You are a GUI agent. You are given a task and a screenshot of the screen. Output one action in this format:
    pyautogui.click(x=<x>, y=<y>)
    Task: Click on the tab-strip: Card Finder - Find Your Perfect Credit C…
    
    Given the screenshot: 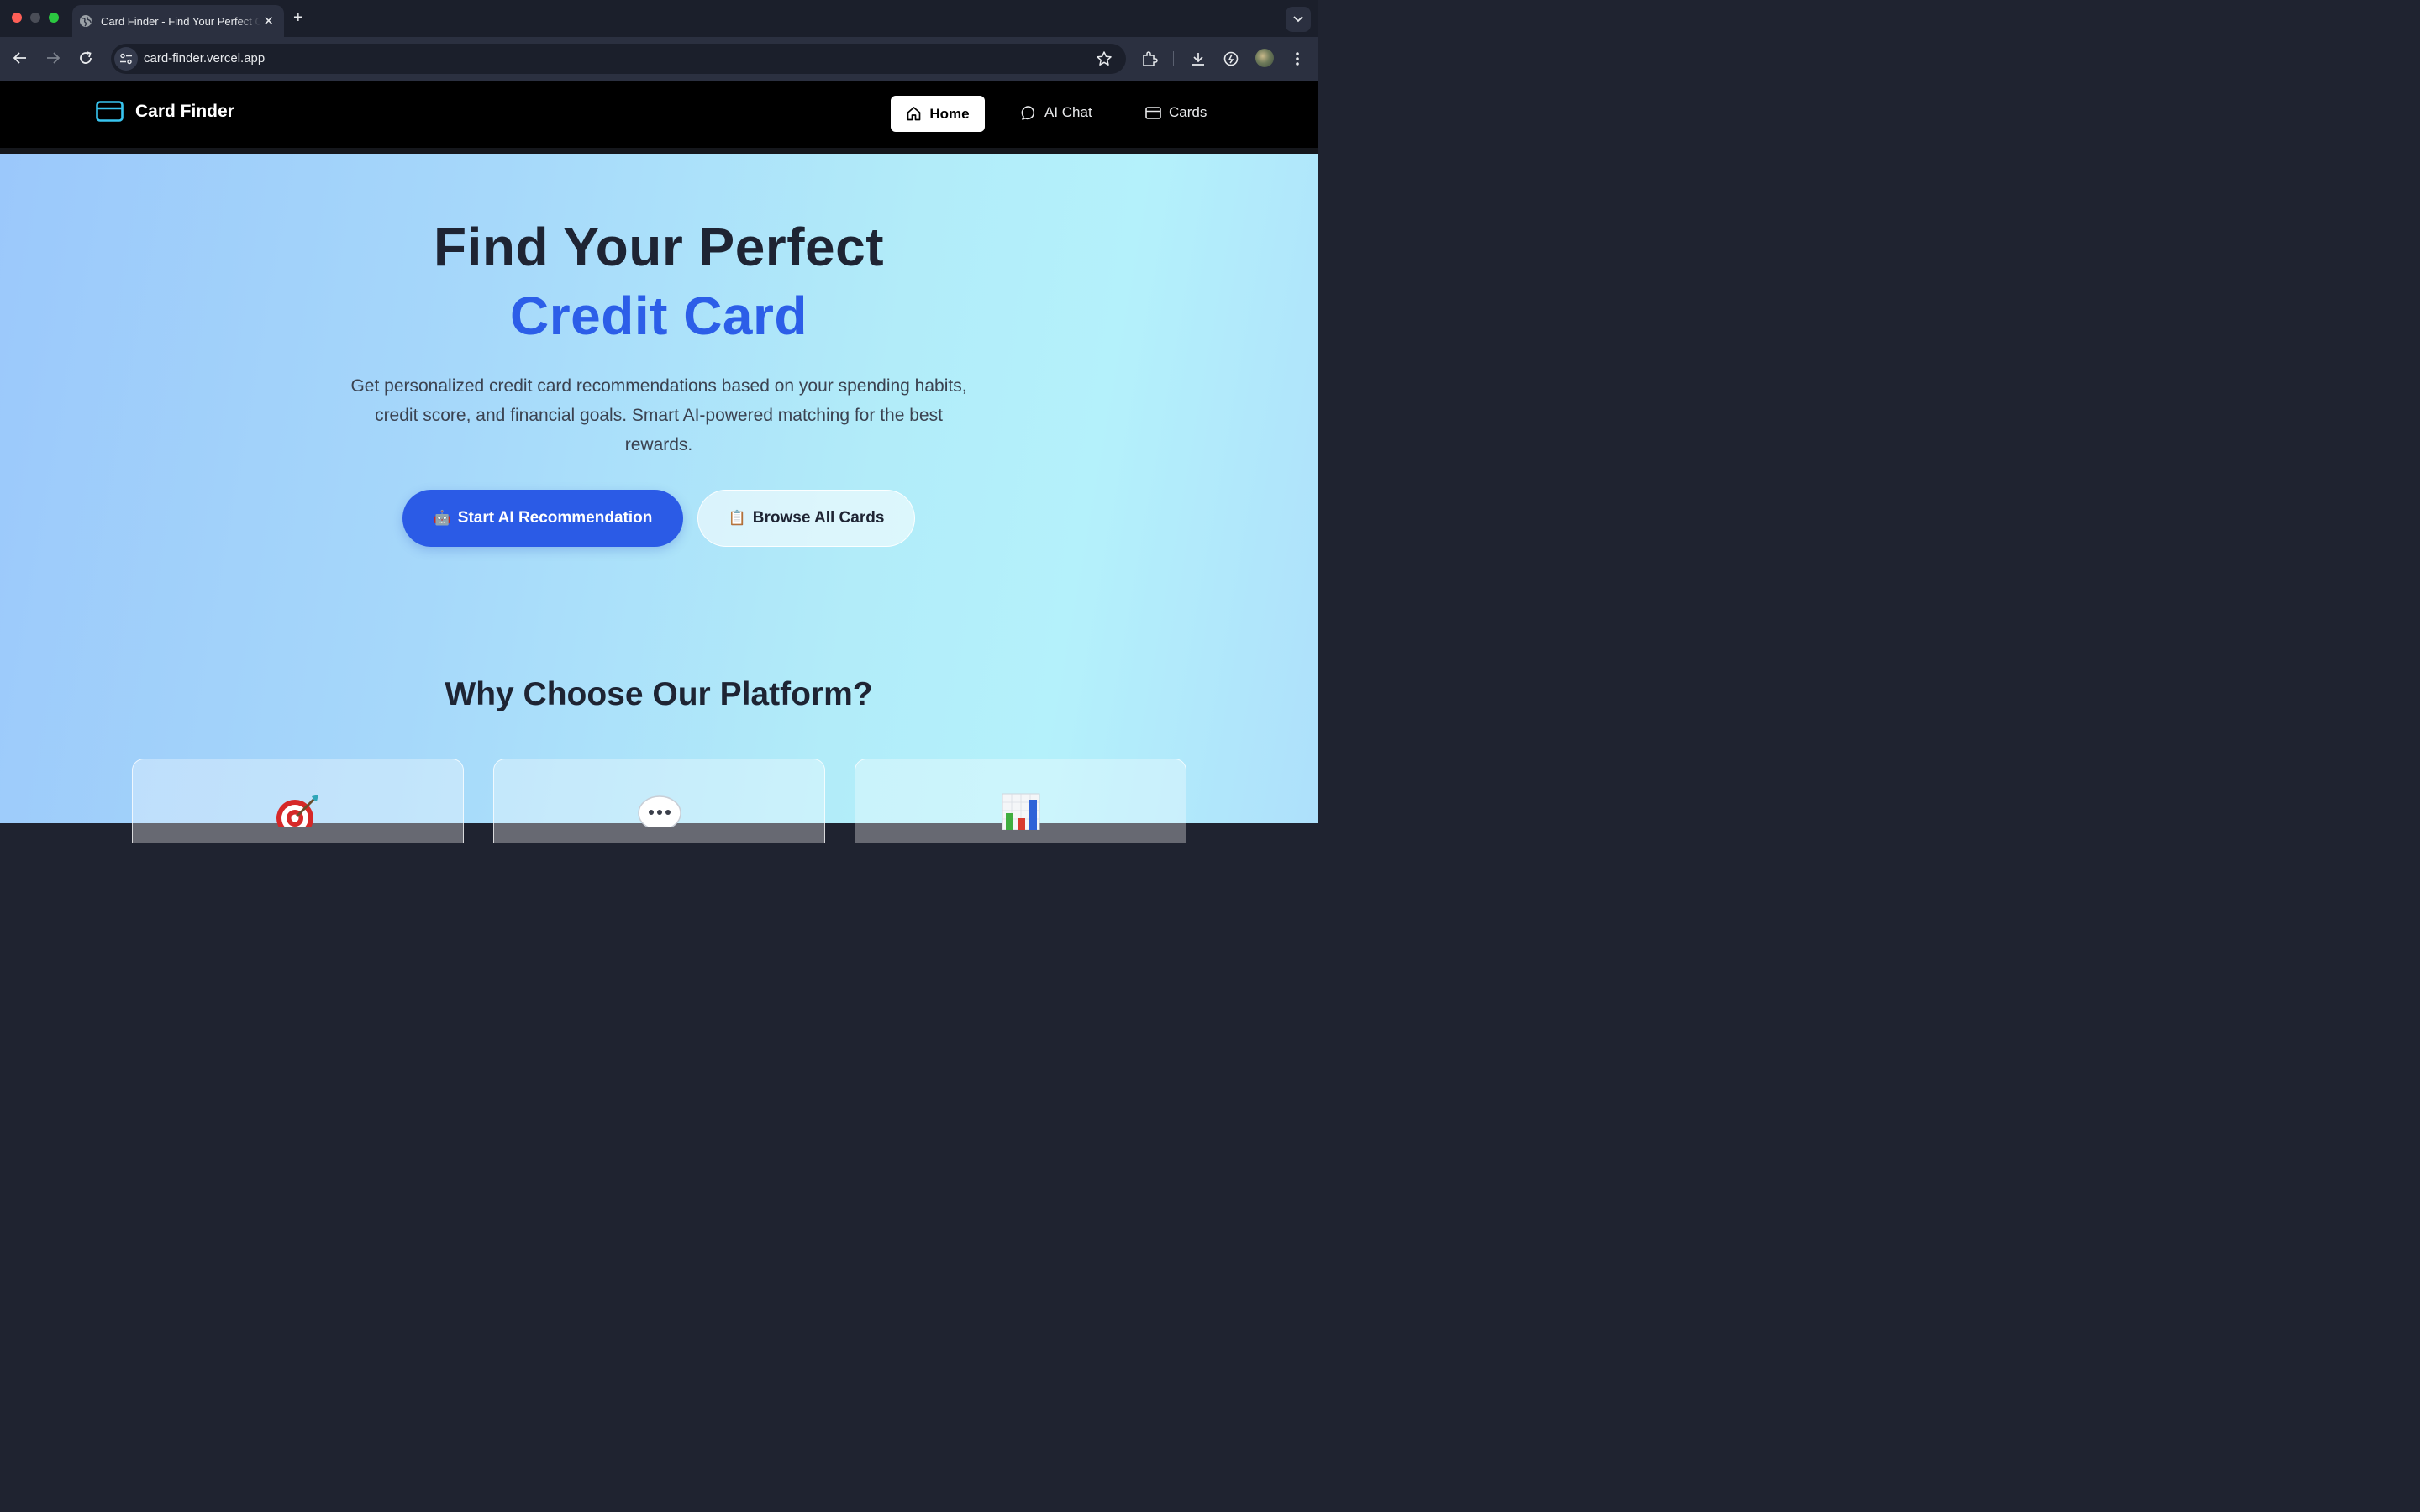 What is the action you would take?
    pyautogui.click(x=659, y=18)
    